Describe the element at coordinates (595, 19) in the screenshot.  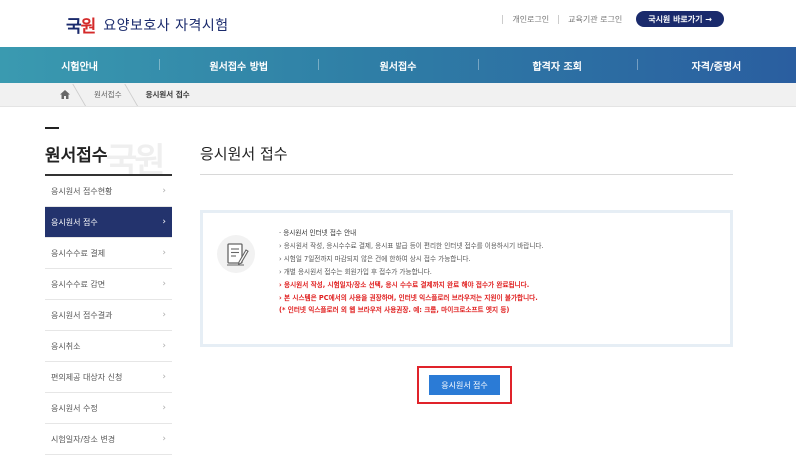
I see `institution-login-link: 교육기관 로그인` at that location.